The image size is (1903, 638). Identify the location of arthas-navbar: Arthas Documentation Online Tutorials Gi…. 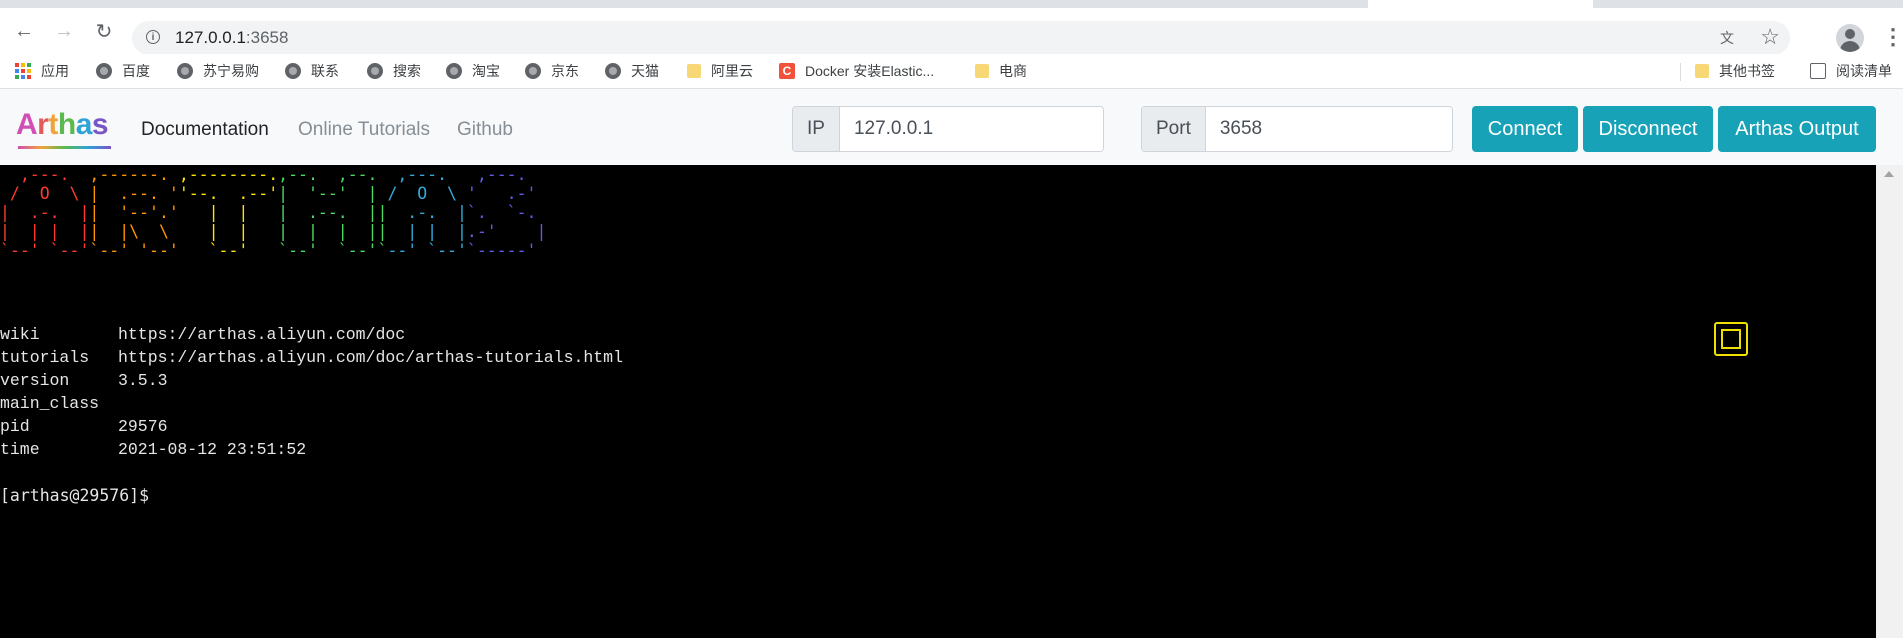
(951, 127).